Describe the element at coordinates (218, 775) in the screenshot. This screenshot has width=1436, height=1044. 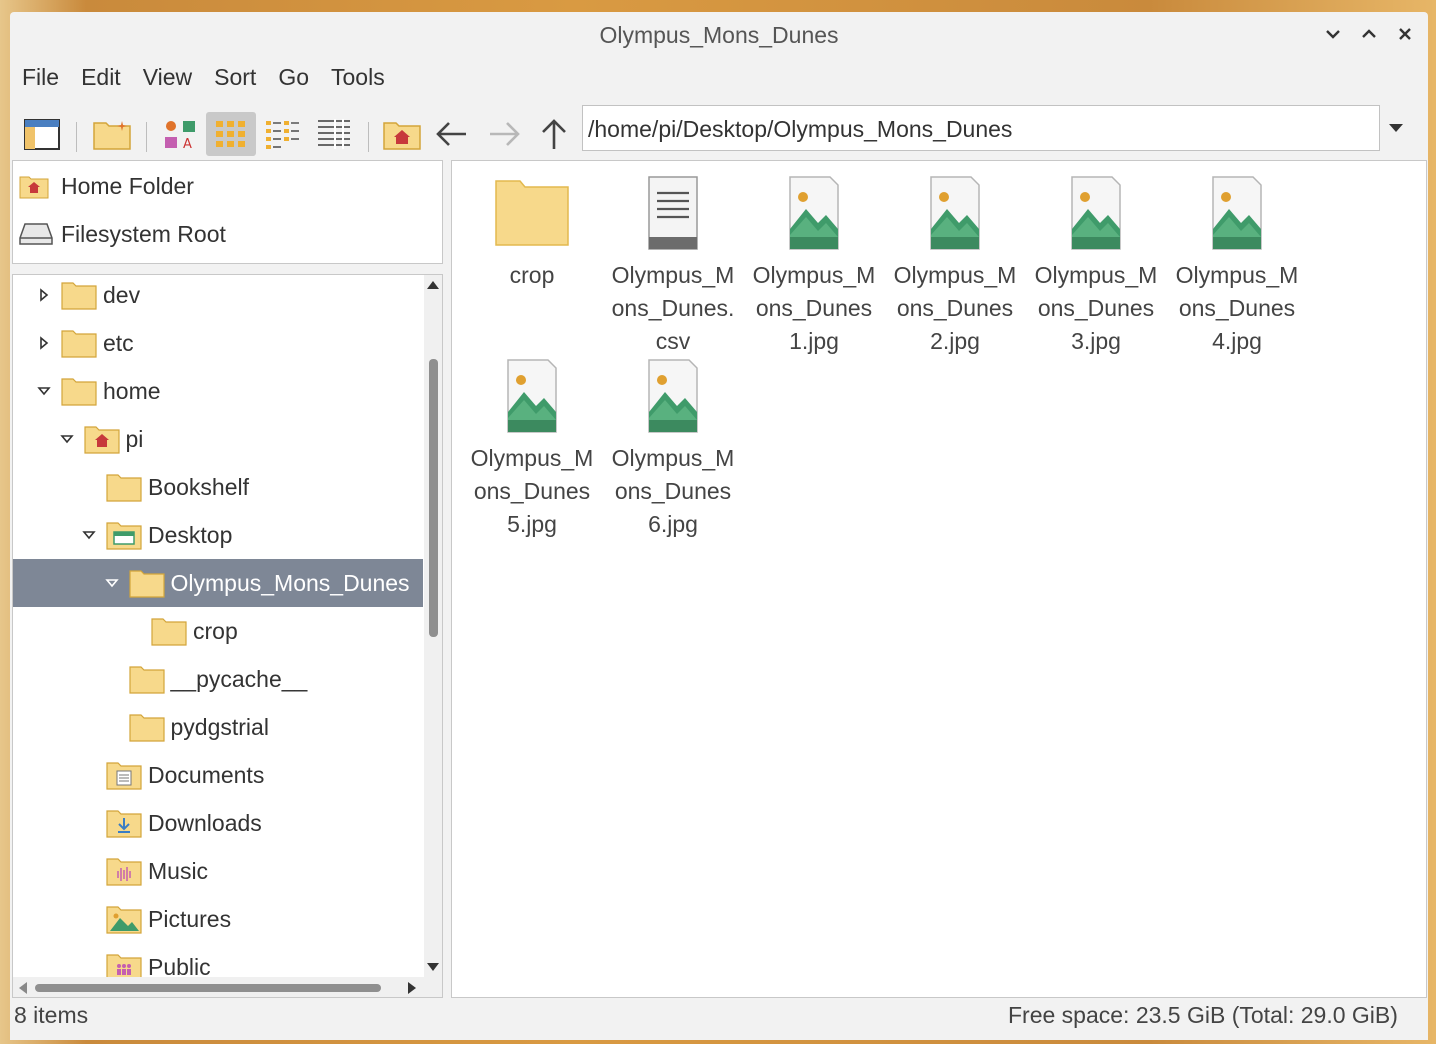
I see `tree-item: Documents` at that location.